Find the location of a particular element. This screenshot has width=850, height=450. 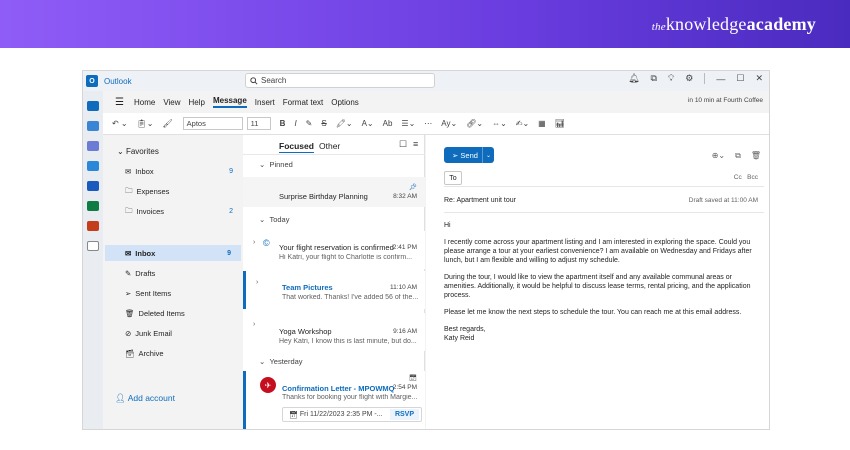

popout-icon: ⧉ is located at coordinates (738, 156).